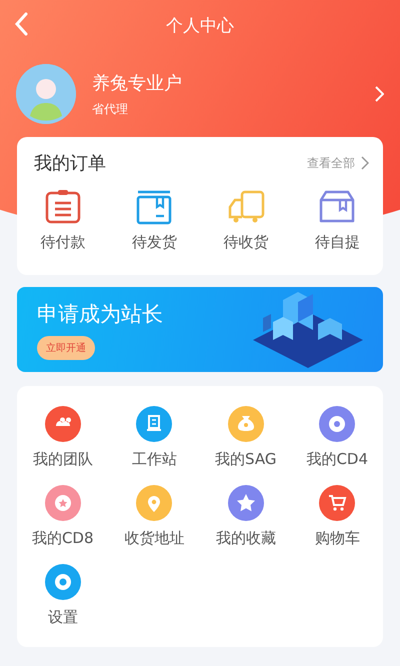 This screenshot has width=400, height=666. I want to click on page-title: 个人中心, so click(200, 25).